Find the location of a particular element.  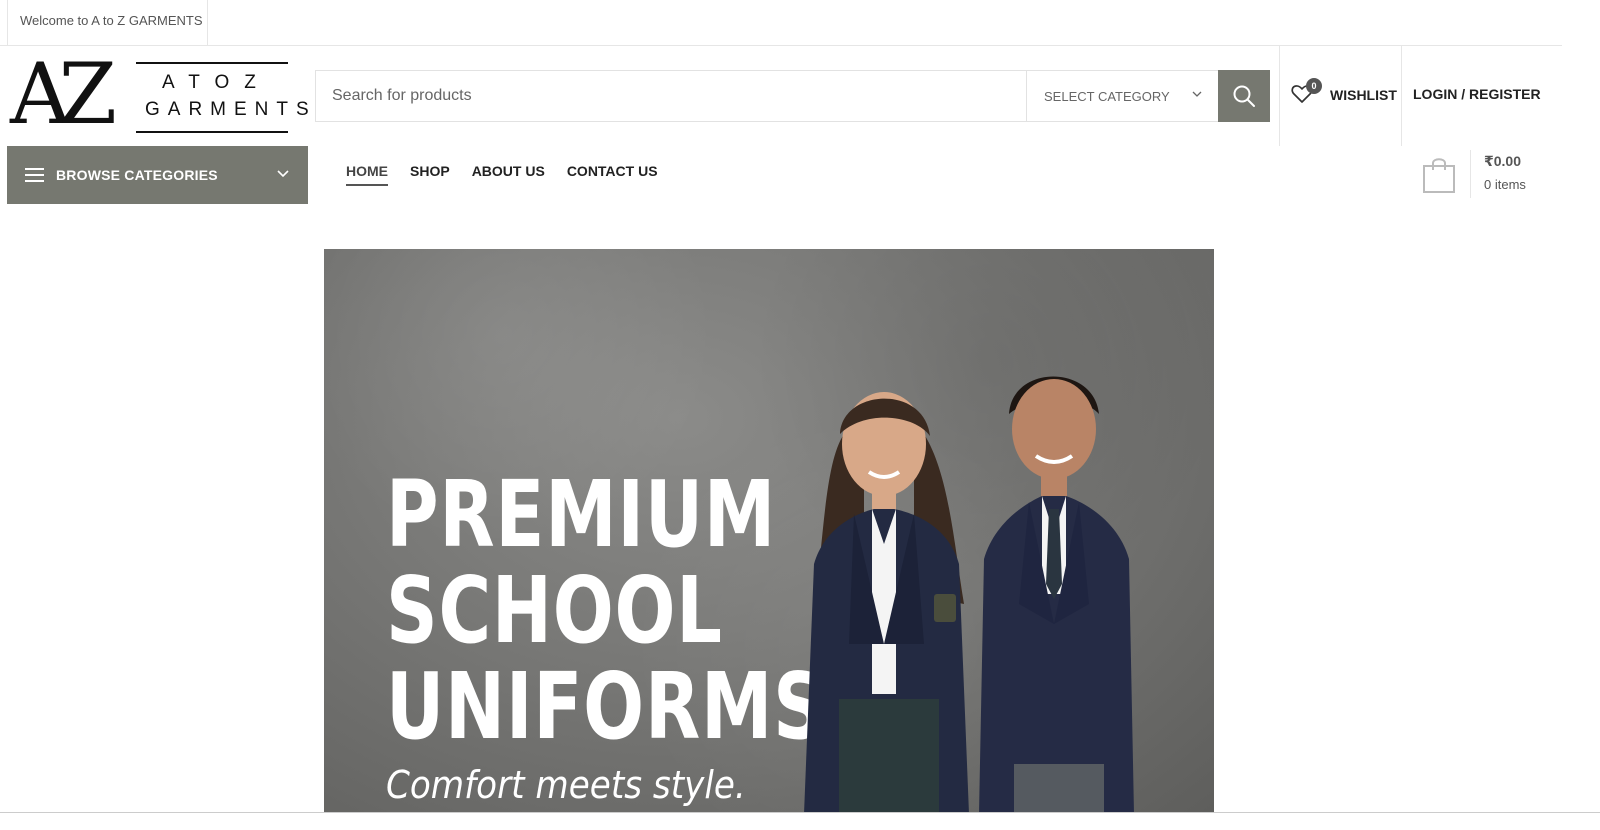

main-navigation: HOME SHOP ABOUT US CONTACT US is located at coordinates (502, 174).